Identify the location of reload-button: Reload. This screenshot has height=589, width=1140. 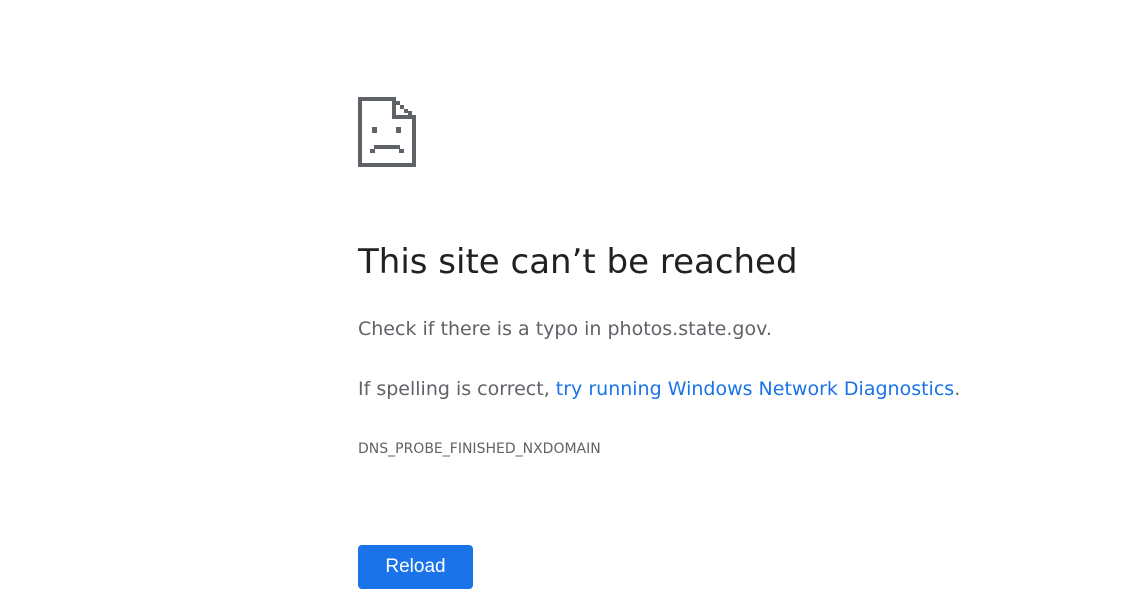
(415, 567).